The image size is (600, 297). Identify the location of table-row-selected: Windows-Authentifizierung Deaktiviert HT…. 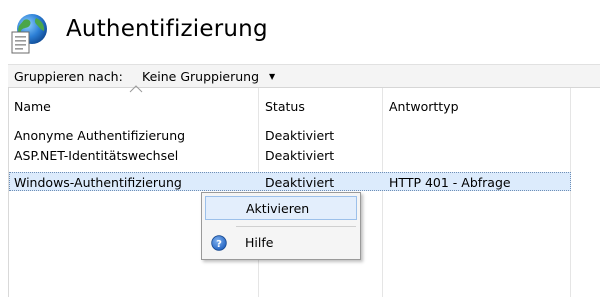
(290, 181).